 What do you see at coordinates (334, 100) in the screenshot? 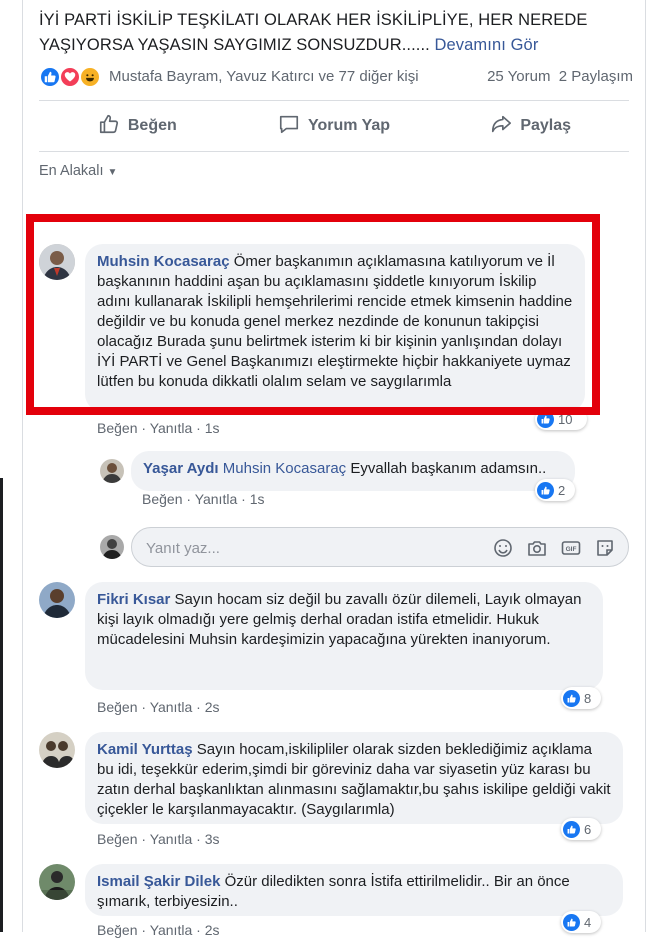
I see `divider-top` at bounding box center [334, 100].